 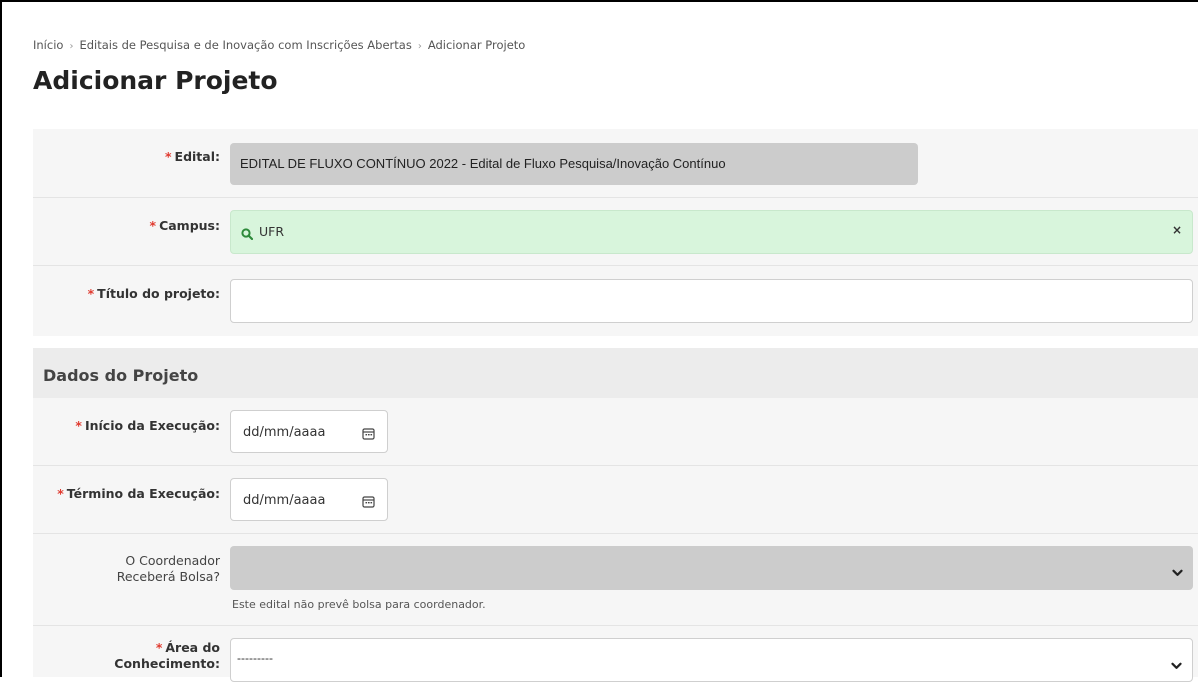 I want to click on termino-row: * Término da Execução: dd/mm/aaaa, so click(x=615, y=500).